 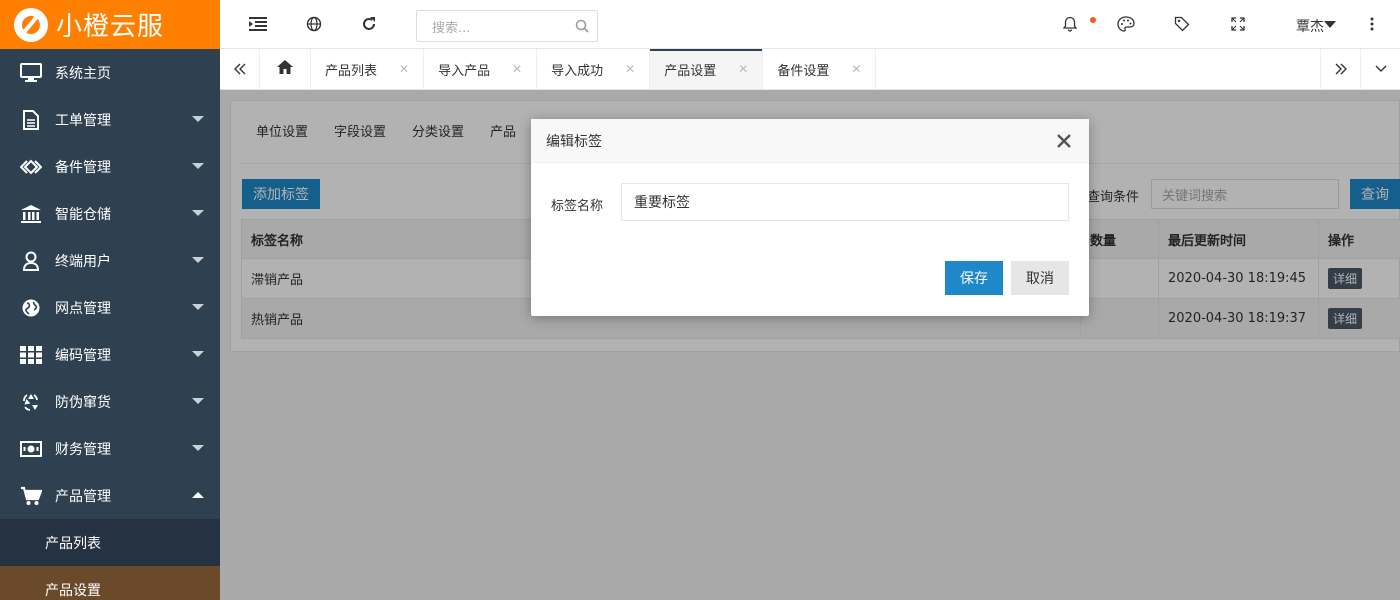 I want to click on cancel-button: 取消, so click(x=1040, y=278).